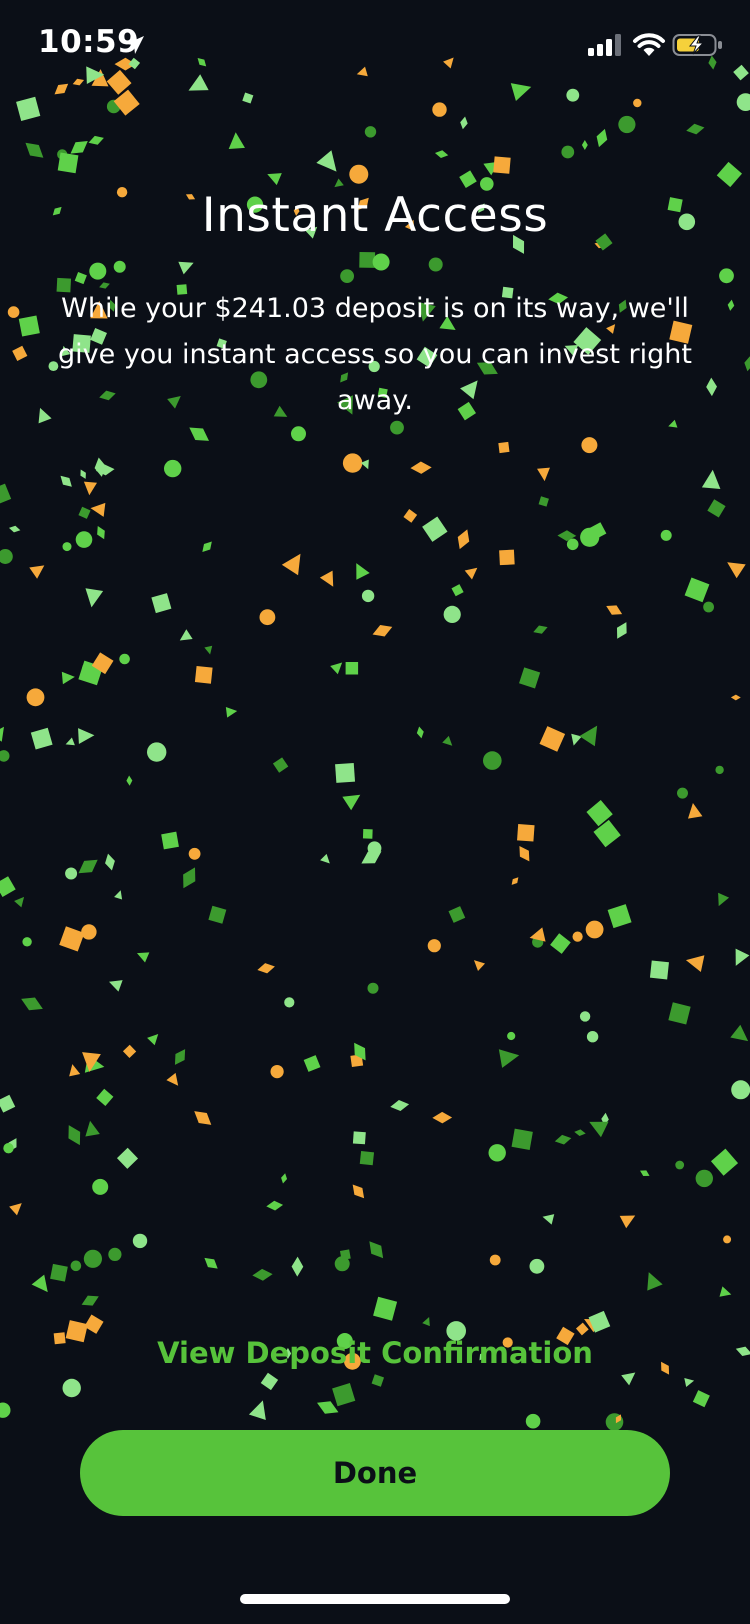  I want to click on home-indicator, so click(375, 1599).